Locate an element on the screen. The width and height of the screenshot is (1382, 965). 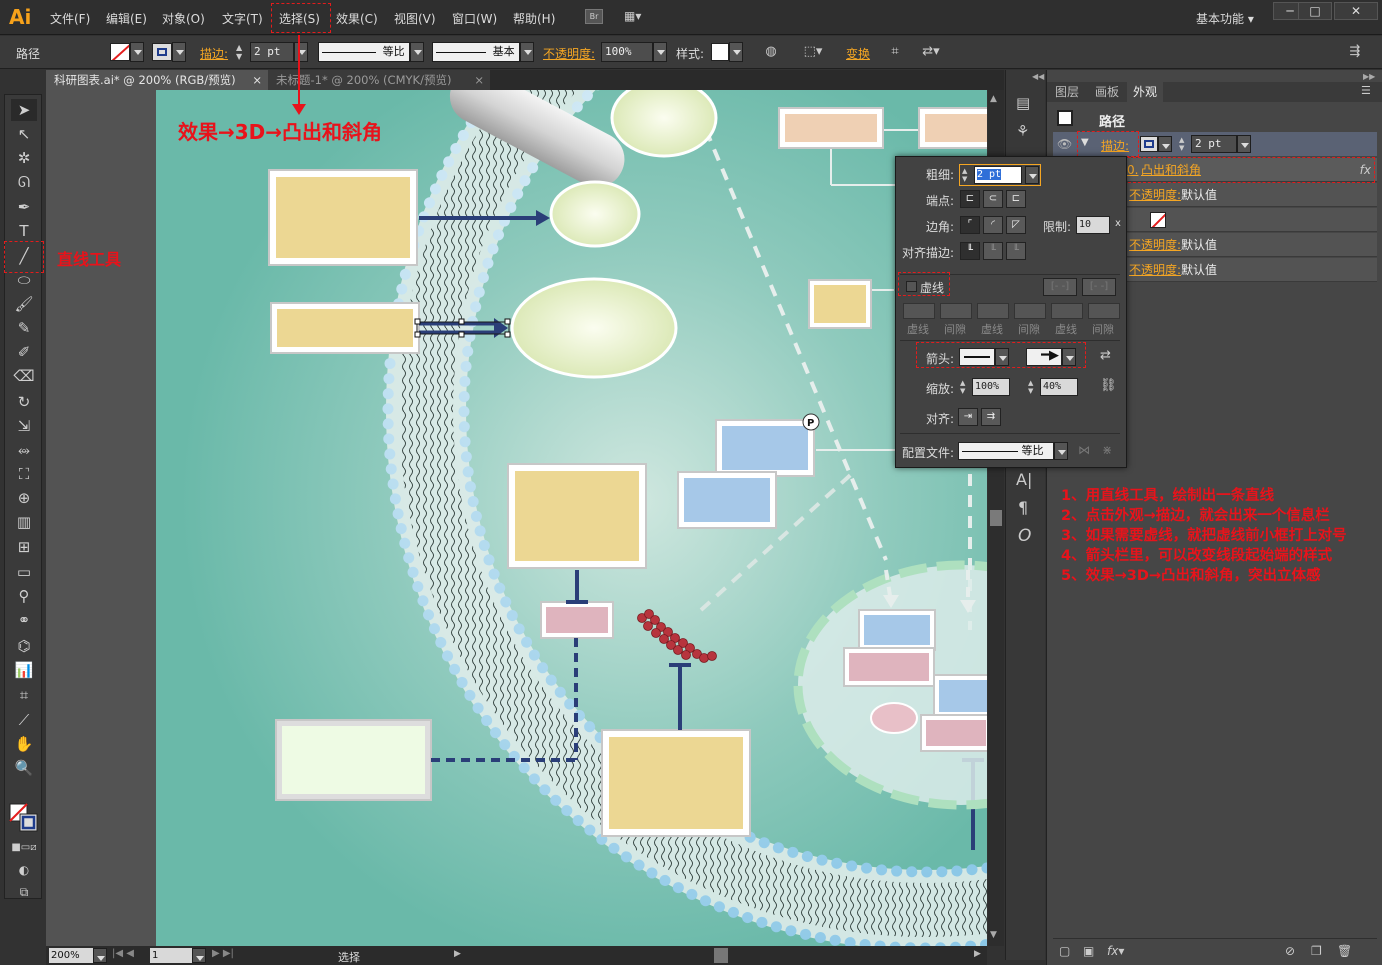
gradient-tool-icon: ▭ is located at coordinates (24, 572).